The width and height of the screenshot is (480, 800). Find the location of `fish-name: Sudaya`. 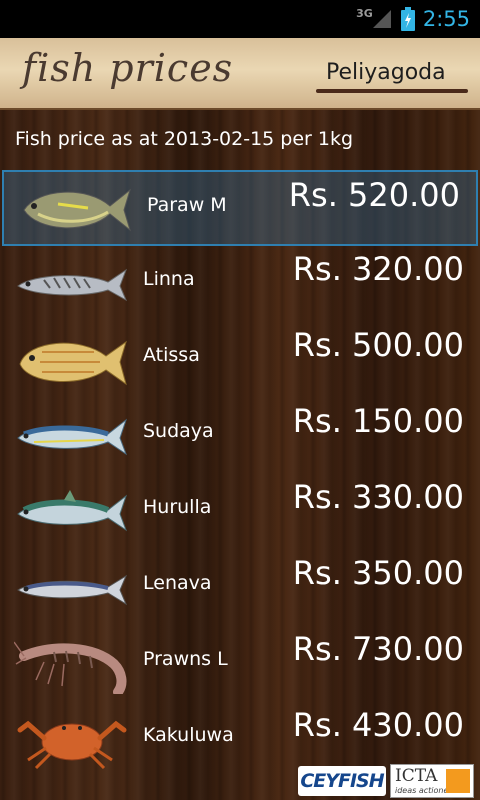

fish-name: Sudaya is located at coordinates (178, 431).